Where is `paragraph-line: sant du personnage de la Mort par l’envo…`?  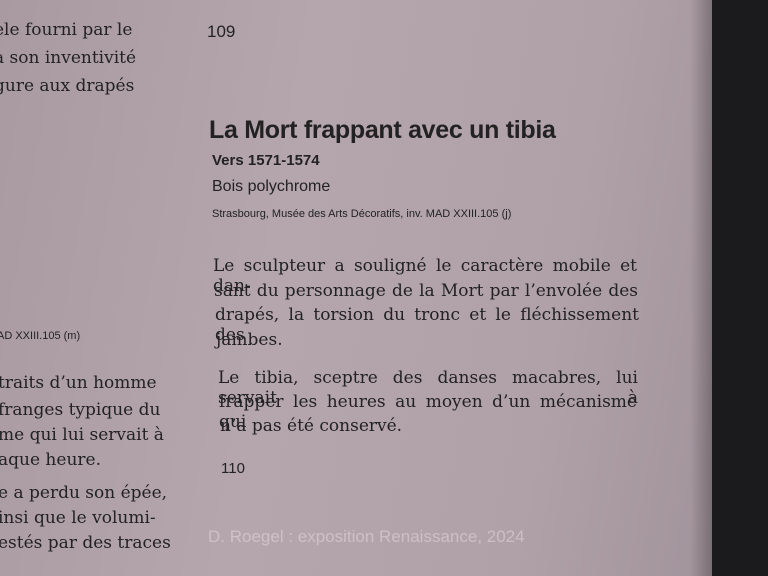
paragraph-line: sant du personnage de la Mort par l’envo… is located at coordinates (426, 291).